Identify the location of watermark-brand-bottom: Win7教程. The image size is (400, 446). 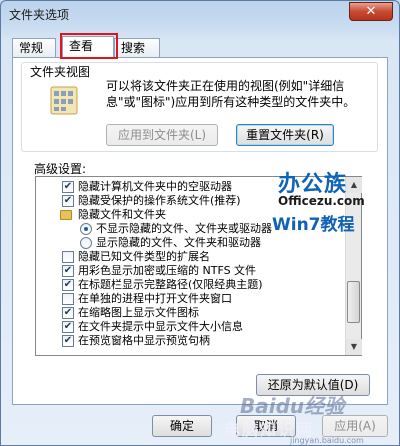
(313, 225).